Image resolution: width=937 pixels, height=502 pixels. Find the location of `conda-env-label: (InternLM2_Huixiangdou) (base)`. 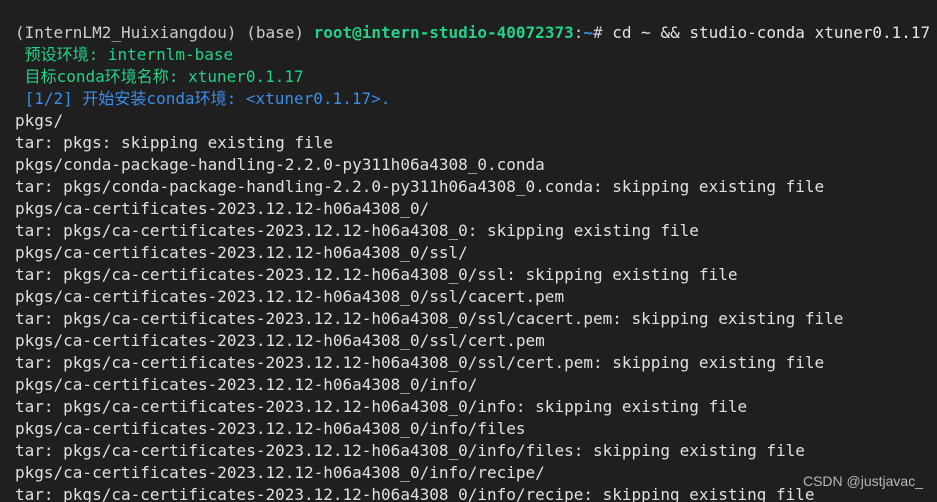

conda-env-label: (InternLM2_Huixiangdou) (base) is located at coordinates (159, 32).